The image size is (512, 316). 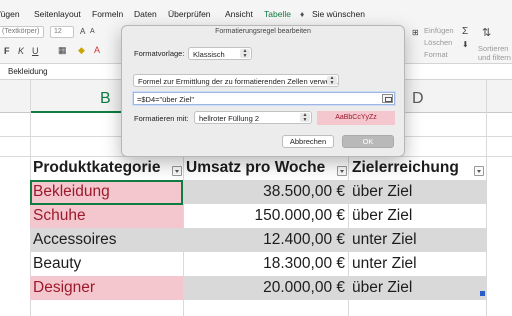 I want to click on tab-formulas: Formeln, so click(x=107, y=14).